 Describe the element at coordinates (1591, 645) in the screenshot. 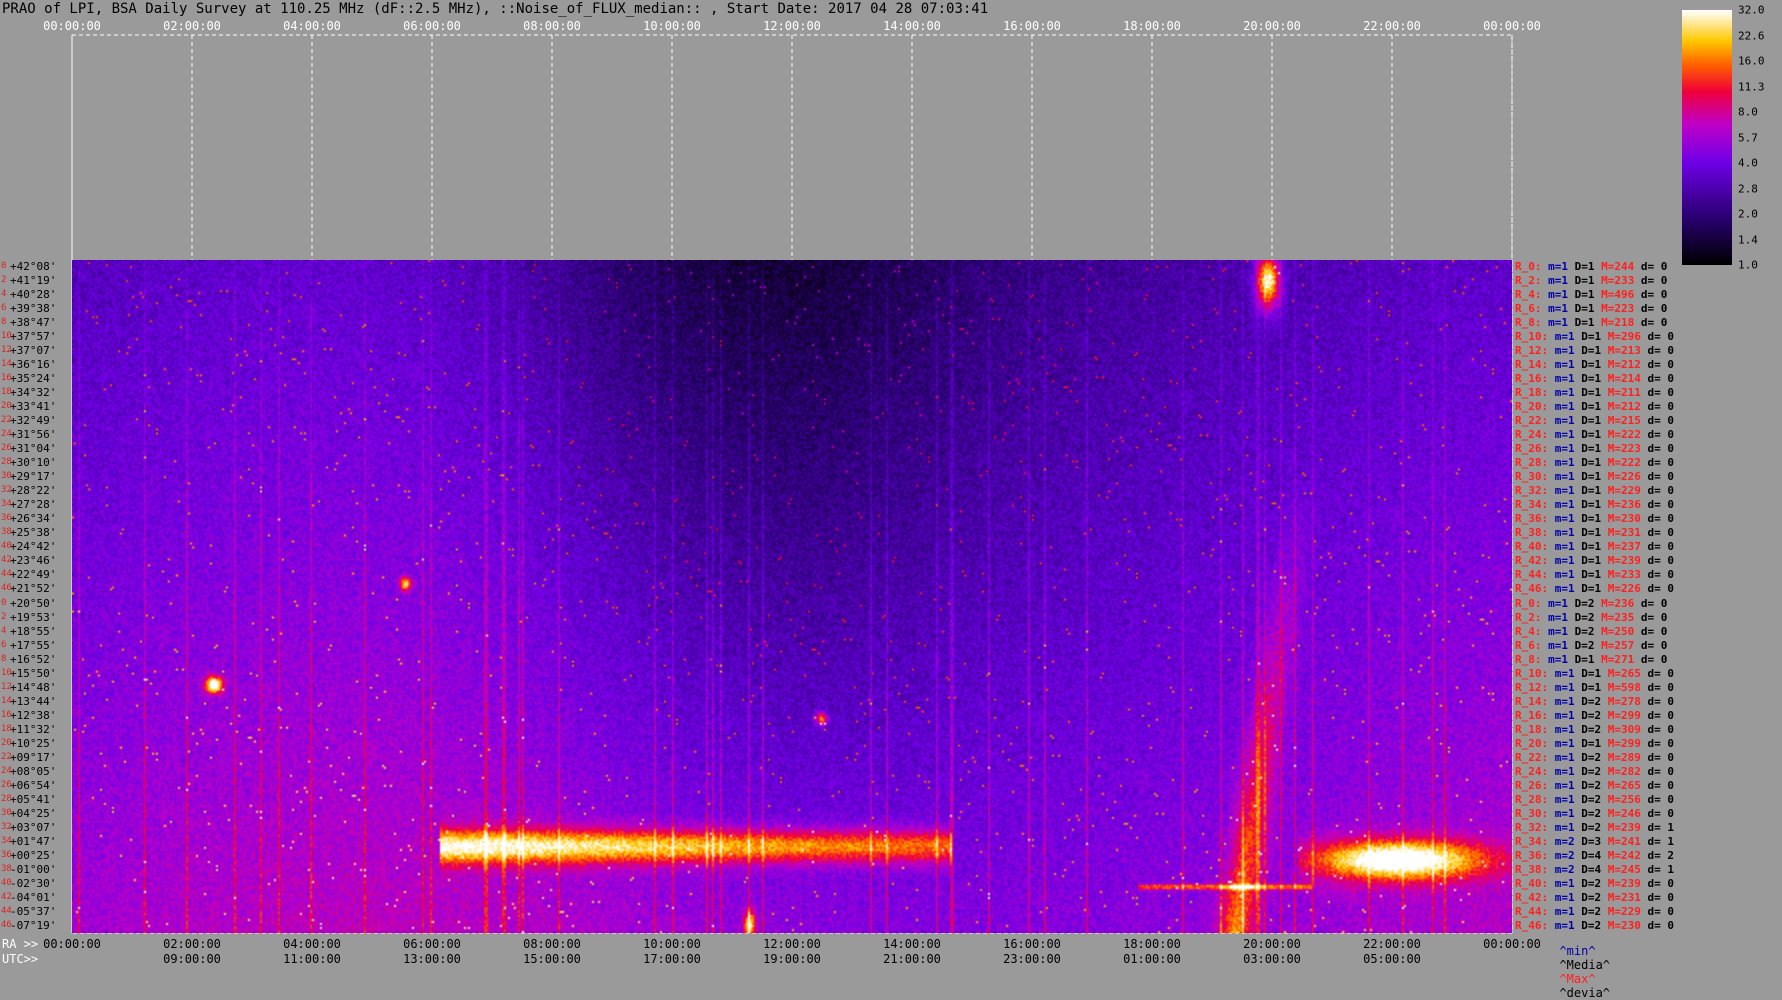

I see `row-stat: R_6: m=1 D=2 M=257 d= 0` at that location.